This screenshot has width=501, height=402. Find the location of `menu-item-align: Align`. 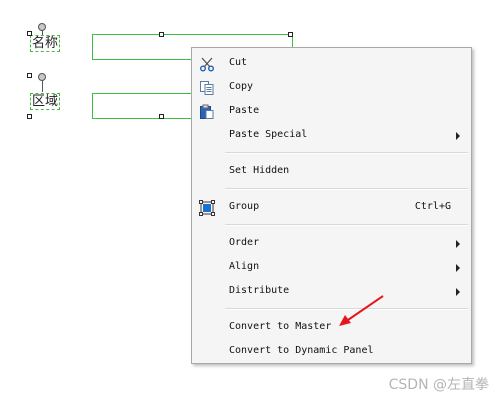

menu-item-align: Align is located at coordinates (331, 268).